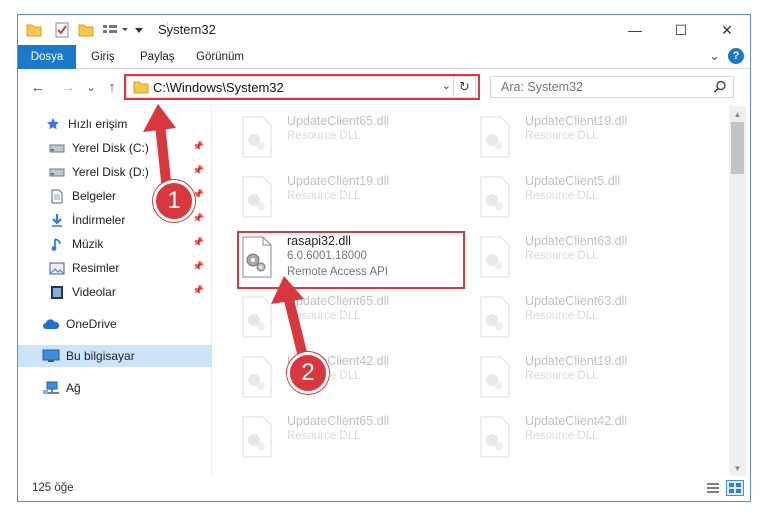  Describe the element at coordinates (91, 87) in the screenshot. I see `recent-locations-button: ⌄` at that location.